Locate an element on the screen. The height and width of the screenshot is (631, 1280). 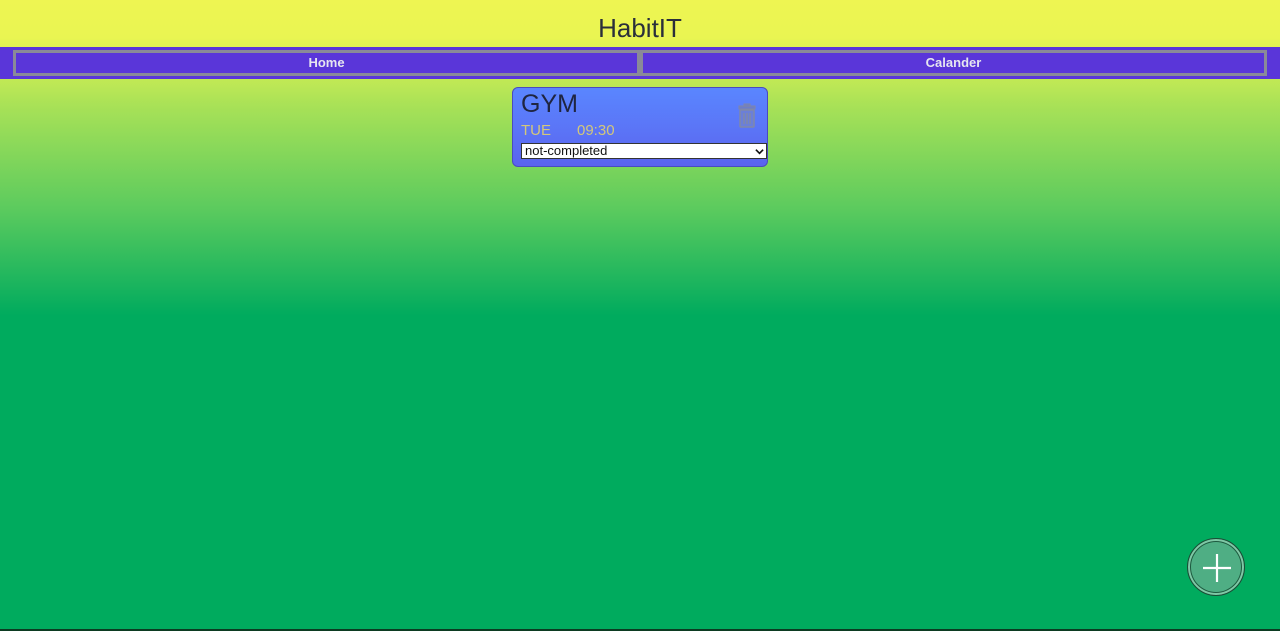
habit-day: TUE is located at coordinates (536, 130).